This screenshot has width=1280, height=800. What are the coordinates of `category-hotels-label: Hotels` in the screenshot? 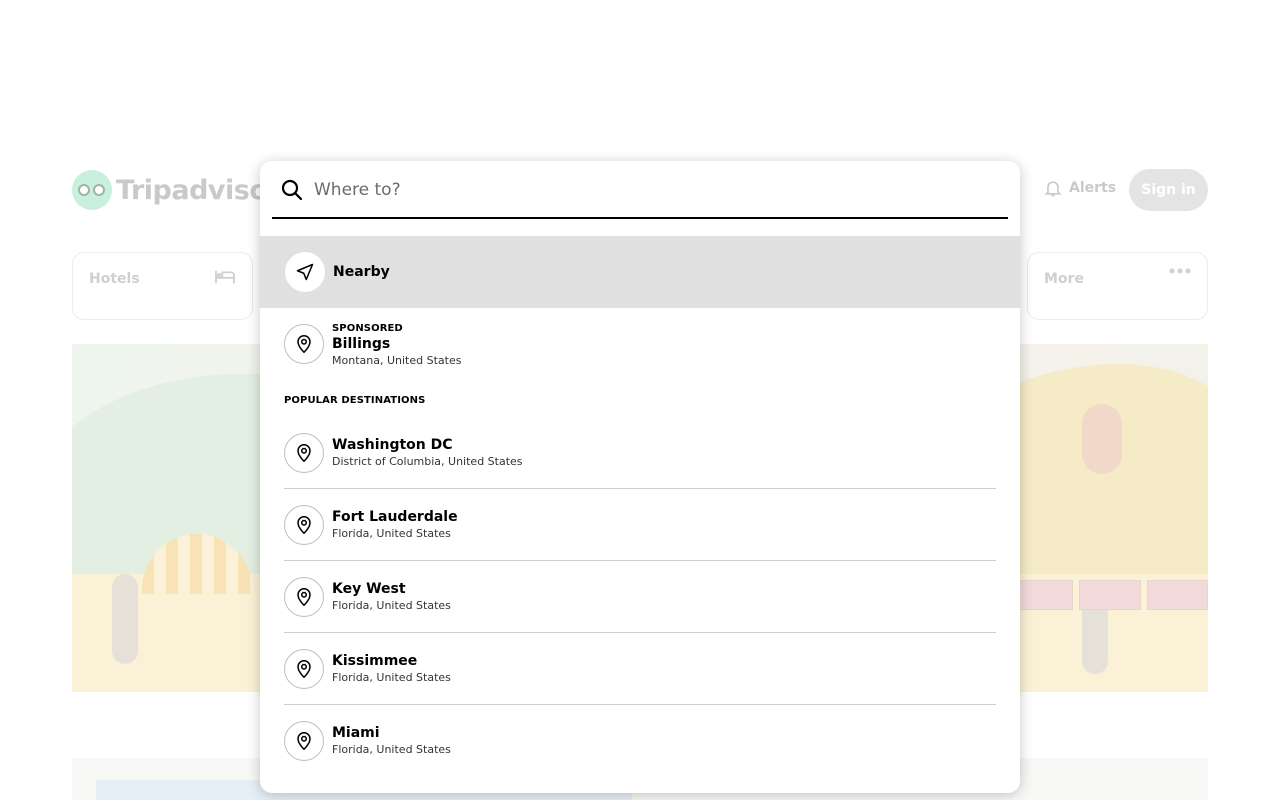 It's located at (114, 279).